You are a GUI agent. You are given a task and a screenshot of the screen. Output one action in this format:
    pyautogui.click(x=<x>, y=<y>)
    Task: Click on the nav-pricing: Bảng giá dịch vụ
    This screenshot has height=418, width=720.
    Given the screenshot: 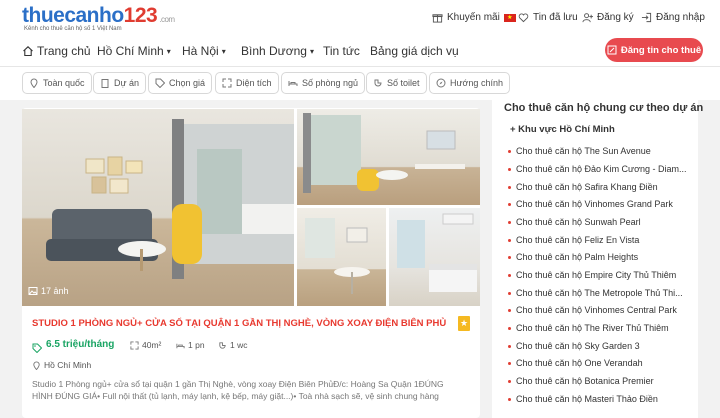 What is the action you would take?
    pyautogui.click(x=414, y=51)
    